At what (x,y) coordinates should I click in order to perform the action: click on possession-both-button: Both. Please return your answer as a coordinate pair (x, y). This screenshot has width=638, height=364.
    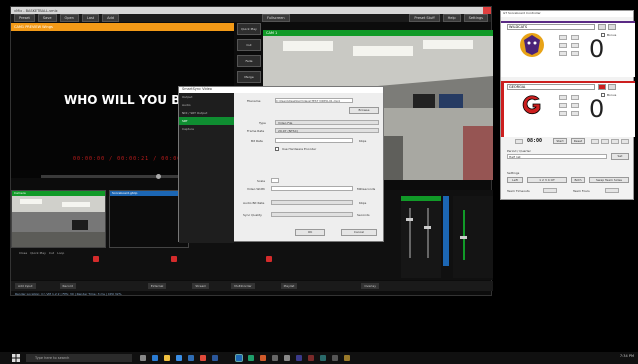
    Looking at the image, I should click on (578, 180).